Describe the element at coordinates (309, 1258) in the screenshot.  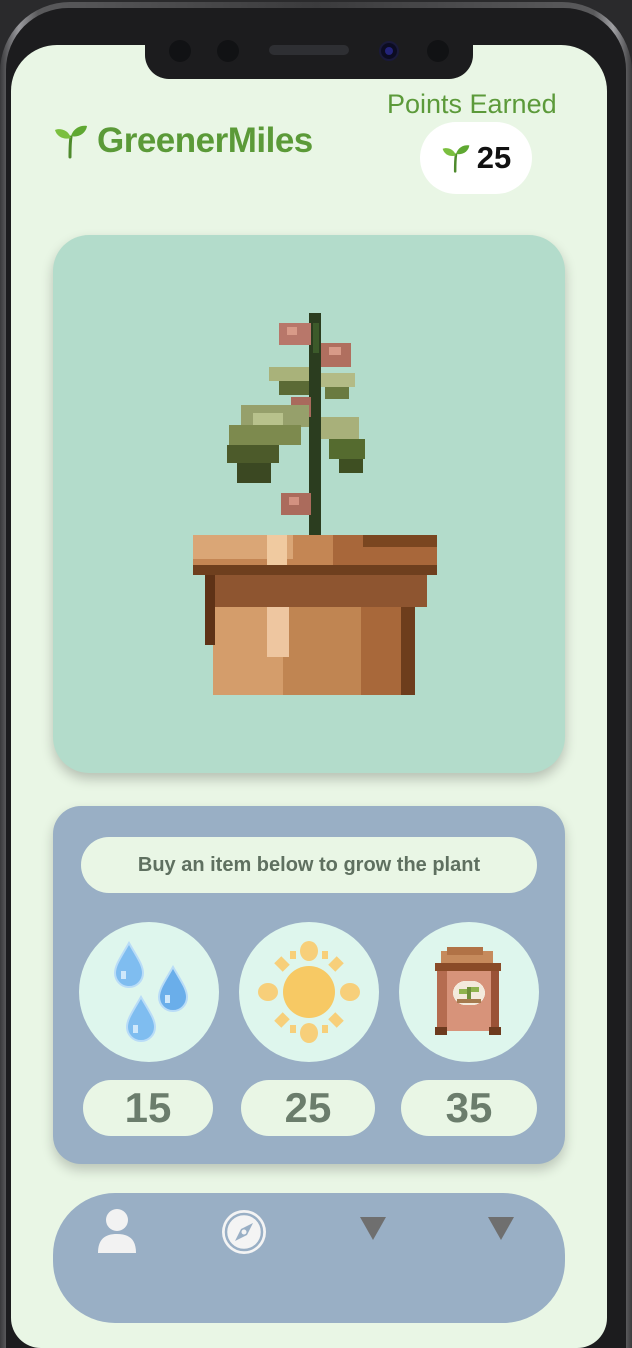
I see `bottom-nav` at that location.